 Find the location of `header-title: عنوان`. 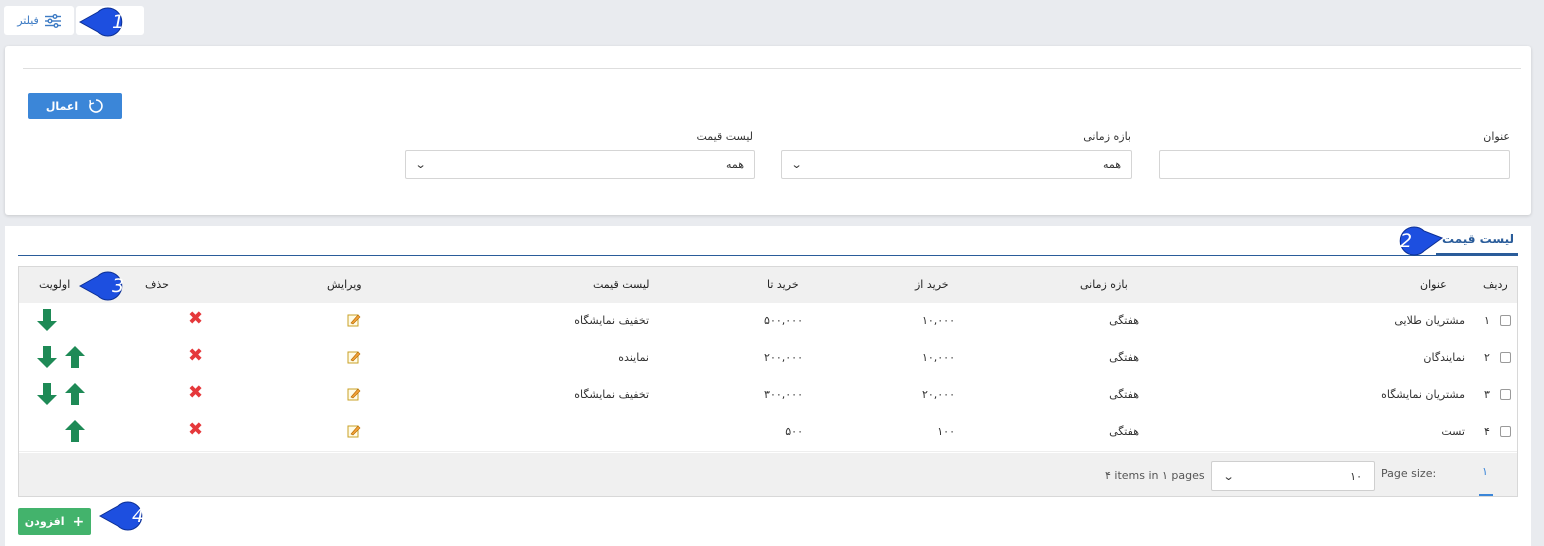

header-title: عنوان is located at coordinates (1433, 284).